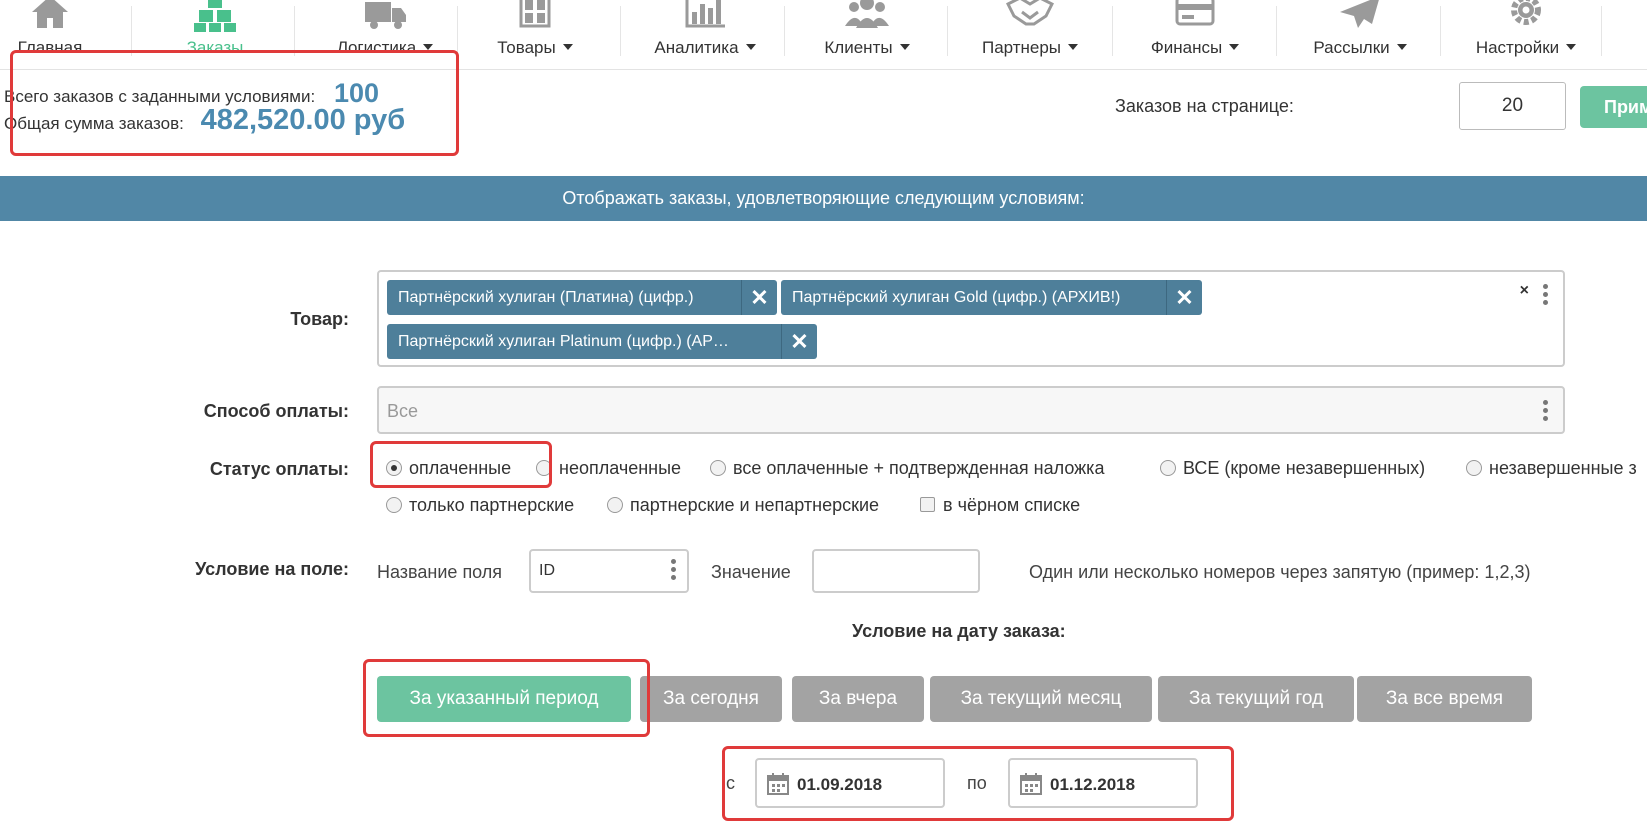 The image size is (1647, 824). I want to click on payment-method-placeholder: Все, so click(403, 411).